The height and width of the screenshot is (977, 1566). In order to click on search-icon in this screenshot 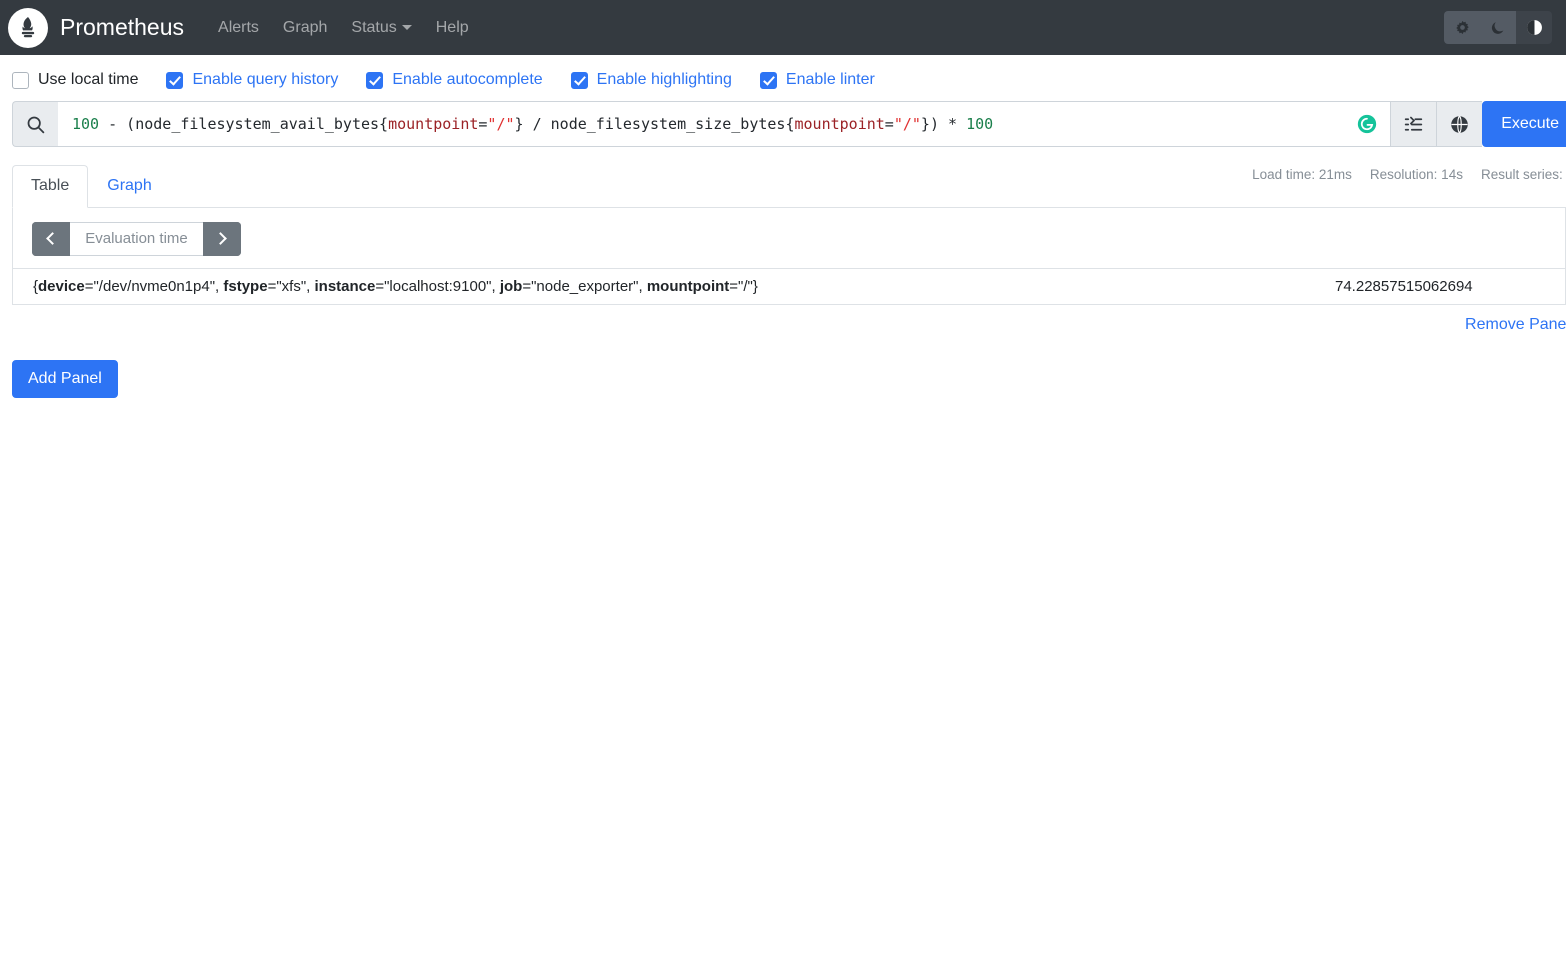, I will do `click(35, 124)`.